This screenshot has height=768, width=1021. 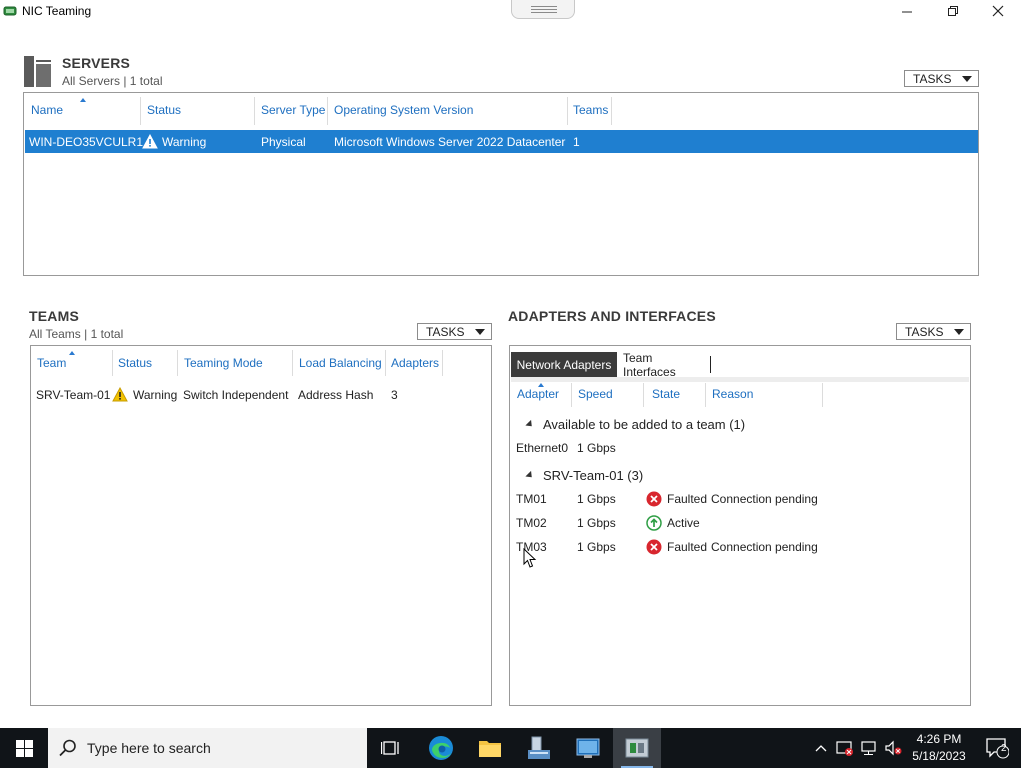 I want to click on list-item: TM02 1 Gbps Active, so click(x=739, y=523).